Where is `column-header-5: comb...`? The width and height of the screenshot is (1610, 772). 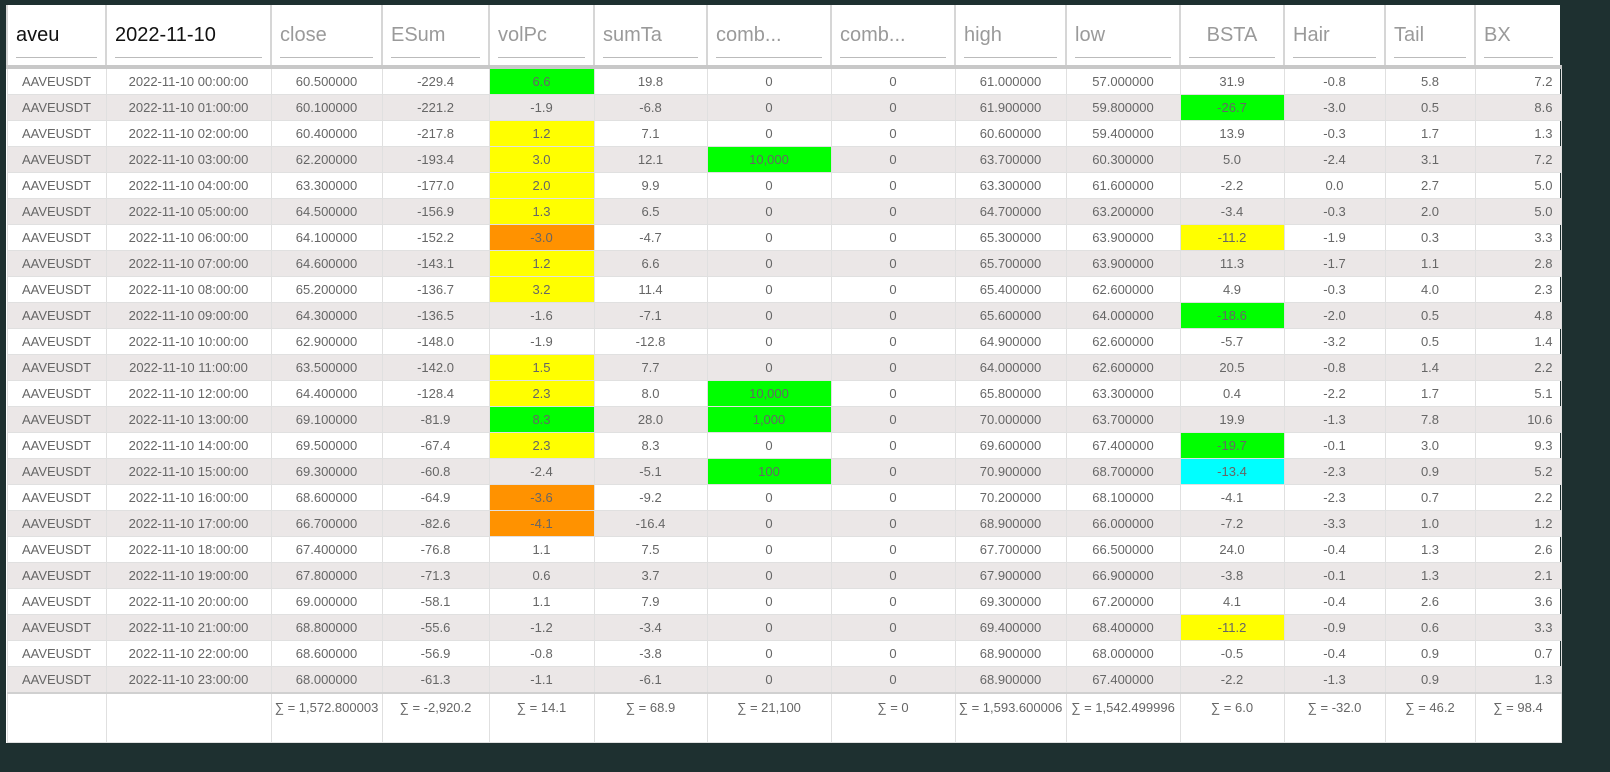 column-header-5: comb... is located at coordinates (892, 37).